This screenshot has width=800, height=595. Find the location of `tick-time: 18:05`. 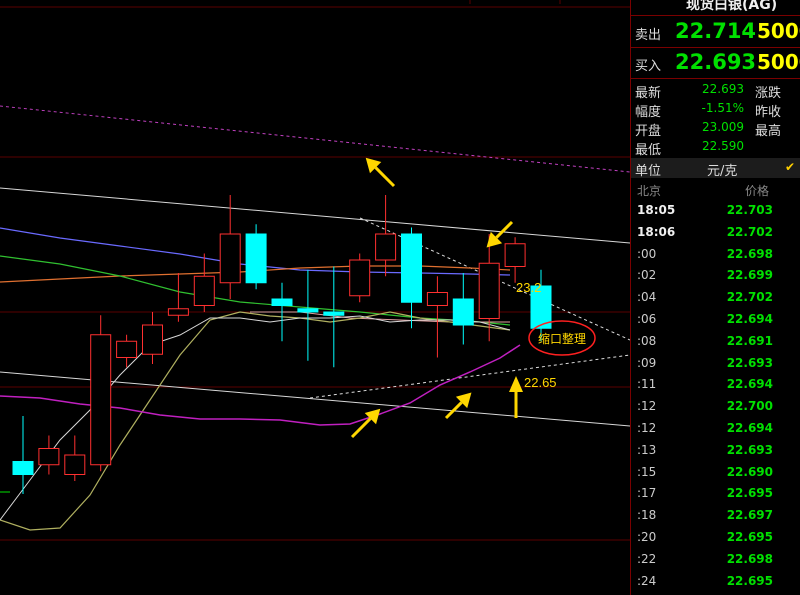

tick-time: 18:05 is located at coordinates (656, 210).